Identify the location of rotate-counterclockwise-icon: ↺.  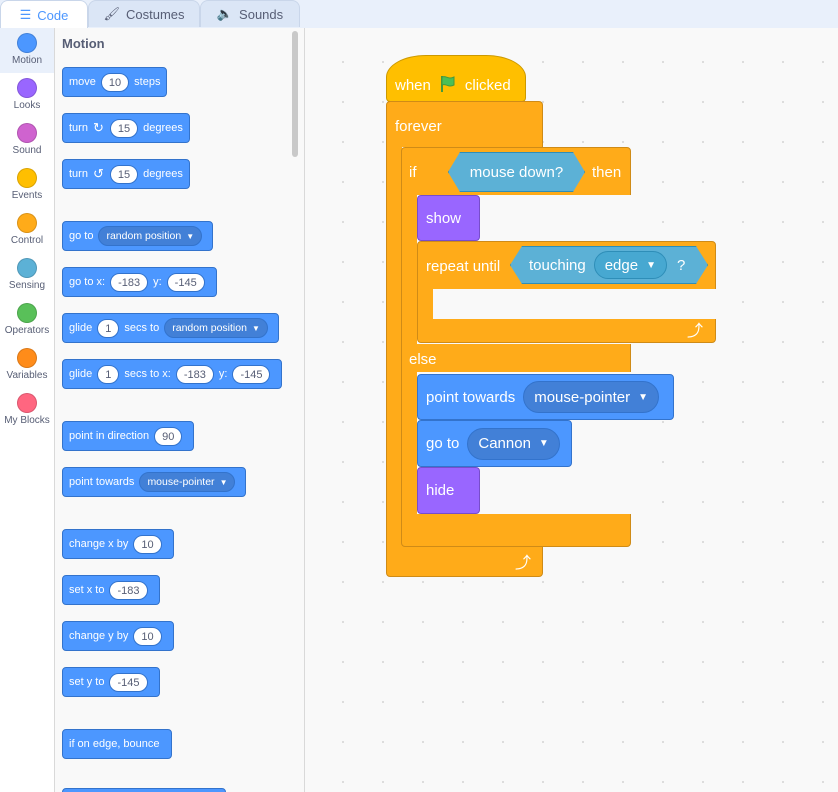
(98, 173).